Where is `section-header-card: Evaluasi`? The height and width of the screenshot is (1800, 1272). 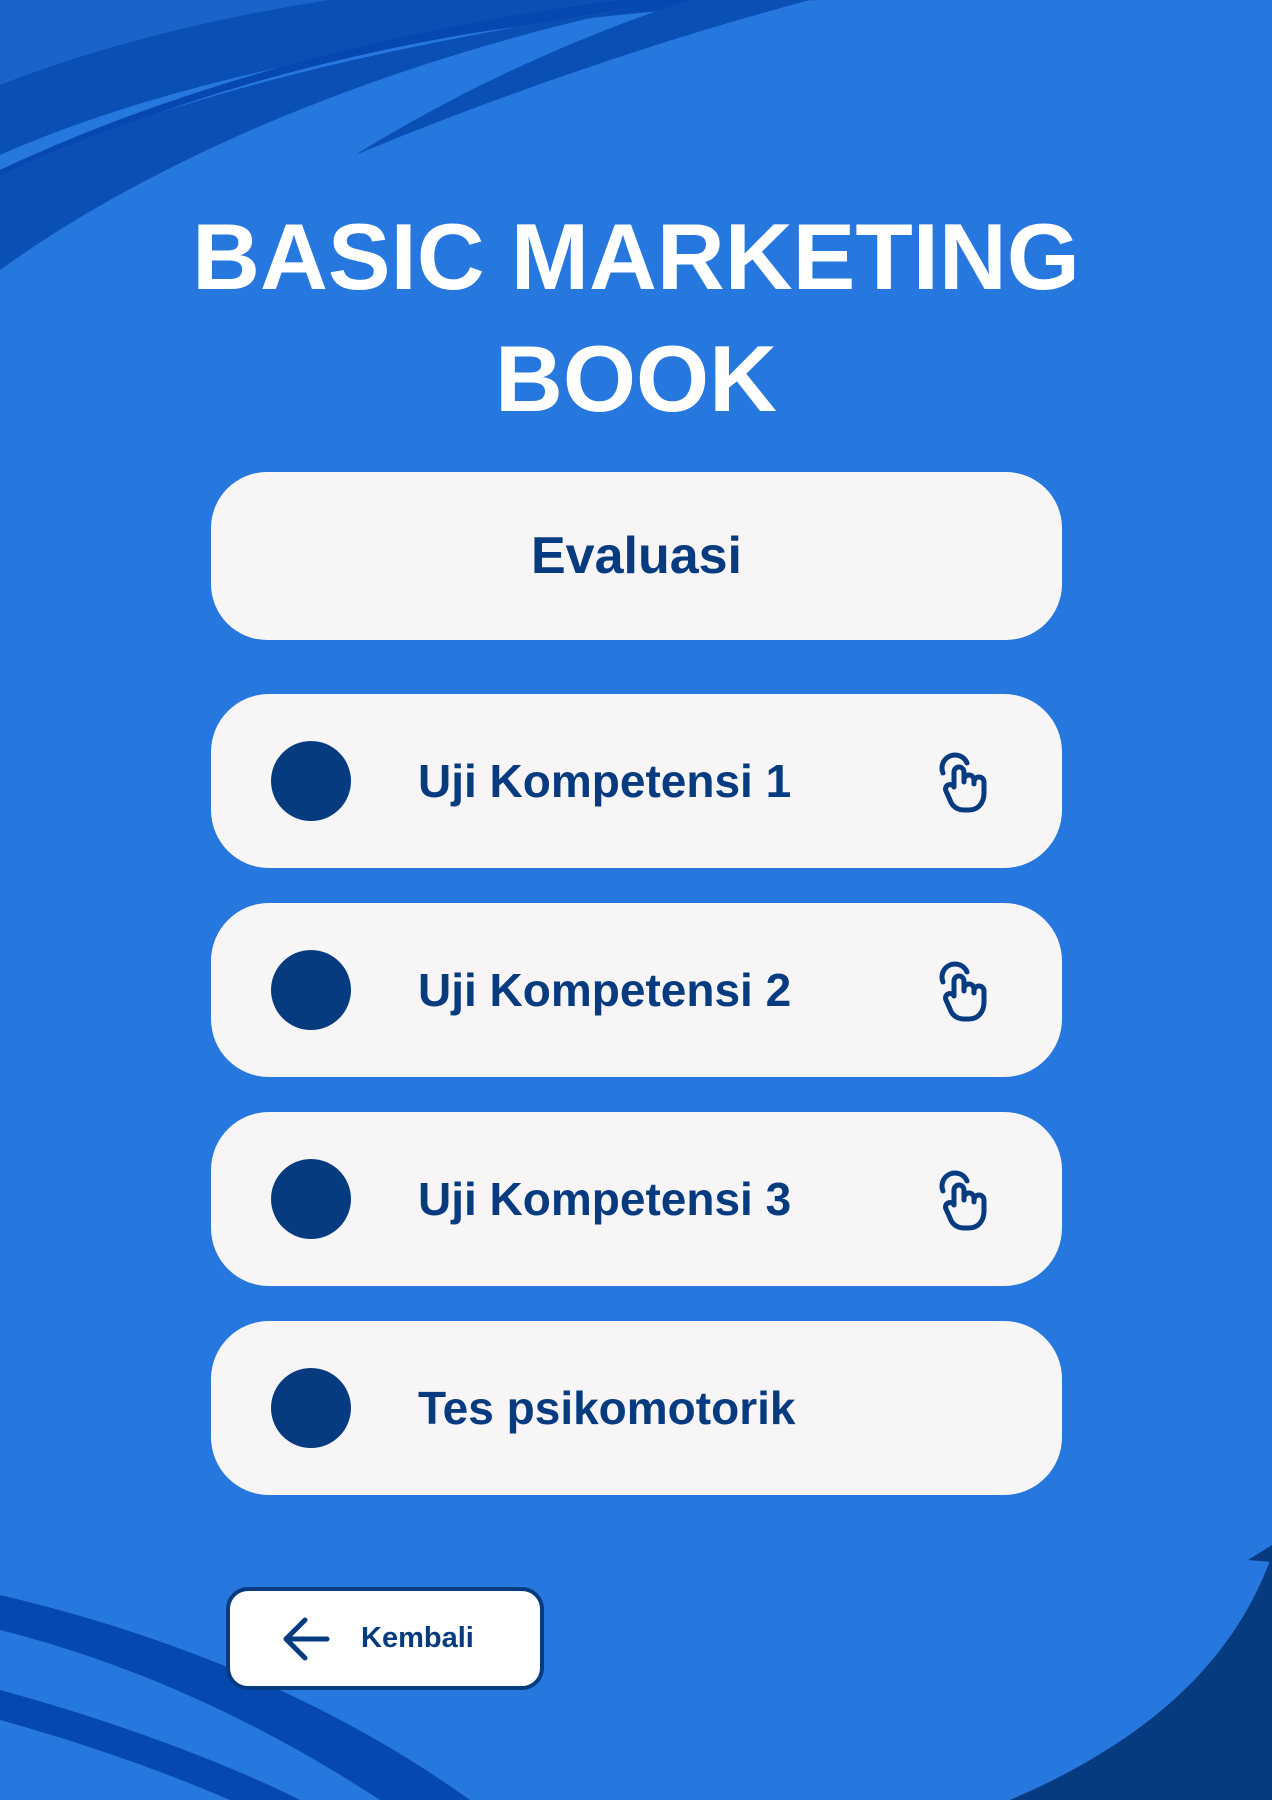
section-header-card: Evaluasi is located at coordinates (636, 556).